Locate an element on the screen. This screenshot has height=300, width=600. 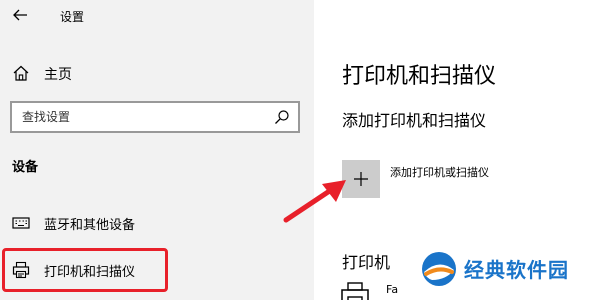
keyboard-icon is located at coordinates (21, 223).